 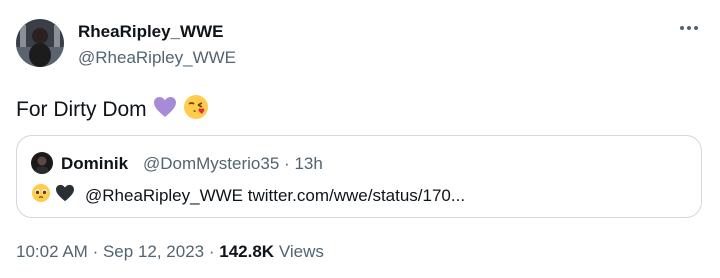 I want to click on more-options-icon, so click(x=689, y=28).